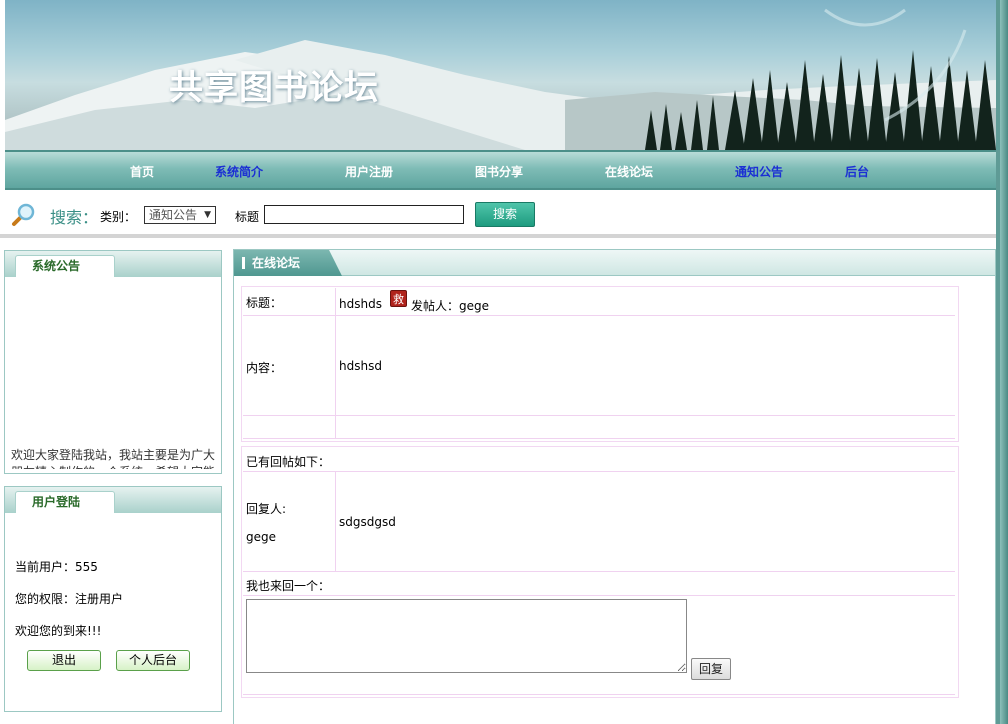  I want to click on post-content: hdshsd, so click(360, 366).